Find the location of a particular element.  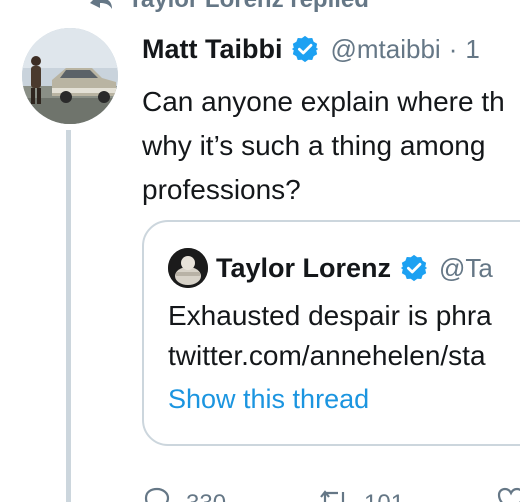

reply-arrow-icon is located at coordinates (101, 5).